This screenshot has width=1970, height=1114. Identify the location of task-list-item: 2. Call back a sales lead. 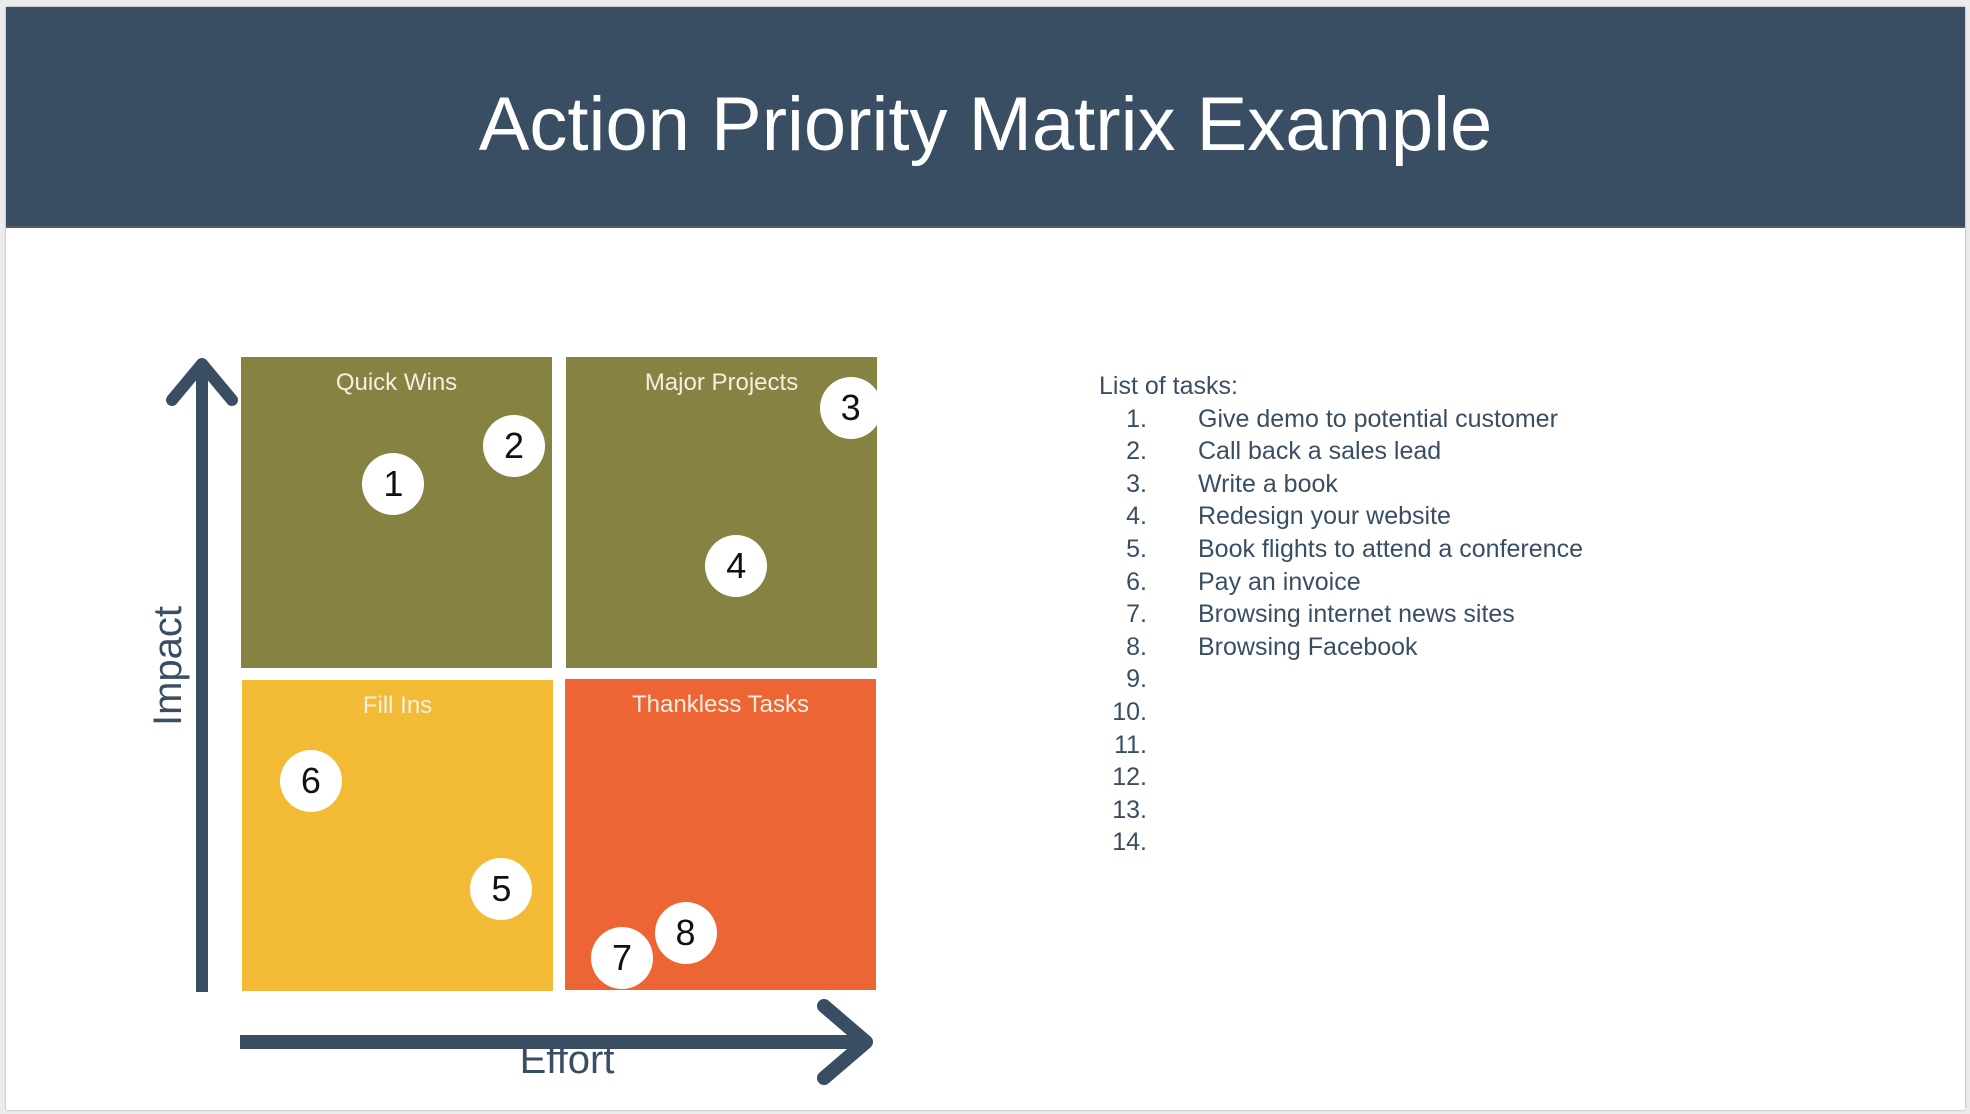
(1270, 451).